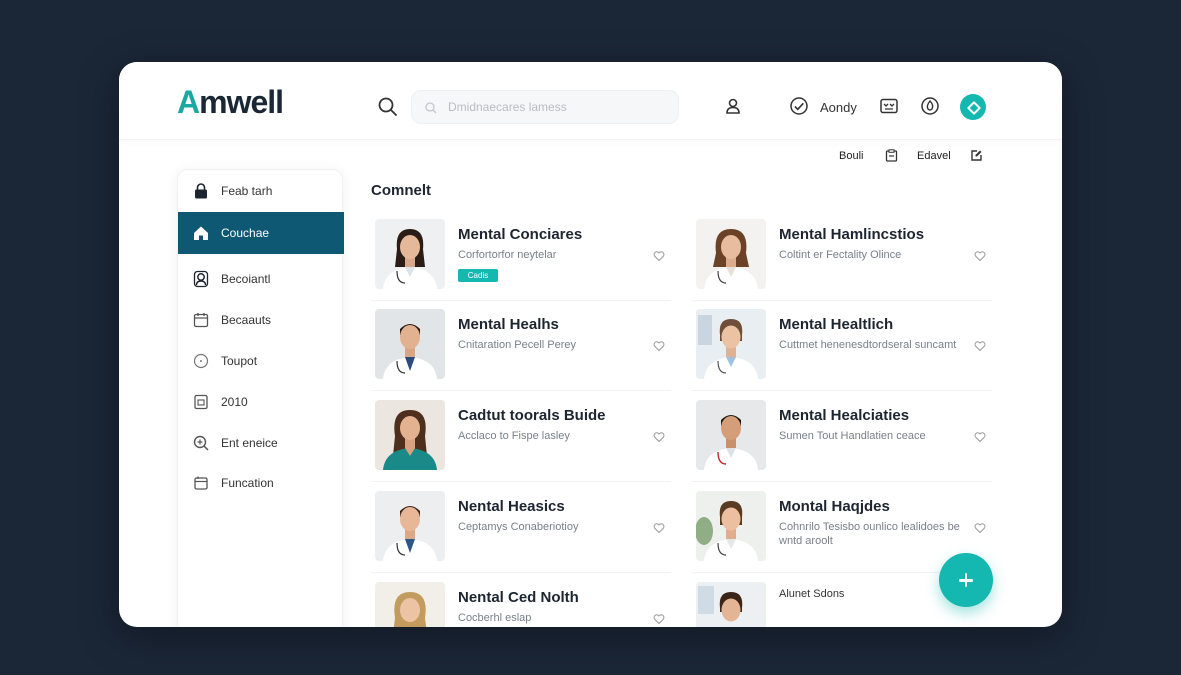 The image size is (1181, 675). Describe the element at coordinates (868, 345) in the screenshot. I see `card-subtitle: Cuttmet henenesdtordseral suncamt` at that location.